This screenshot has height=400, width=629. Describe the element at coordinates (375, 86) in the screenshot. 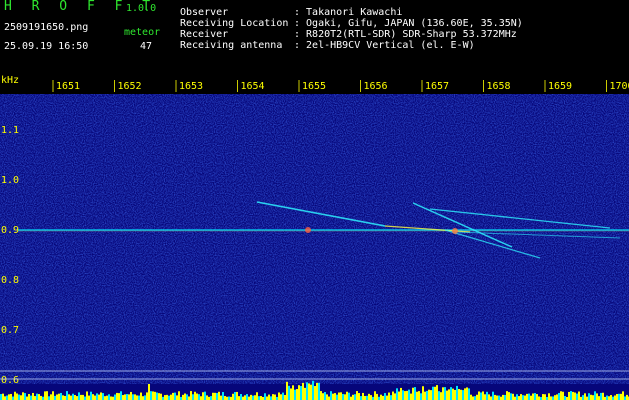

I see `time-tick-label: 1656` at that location.